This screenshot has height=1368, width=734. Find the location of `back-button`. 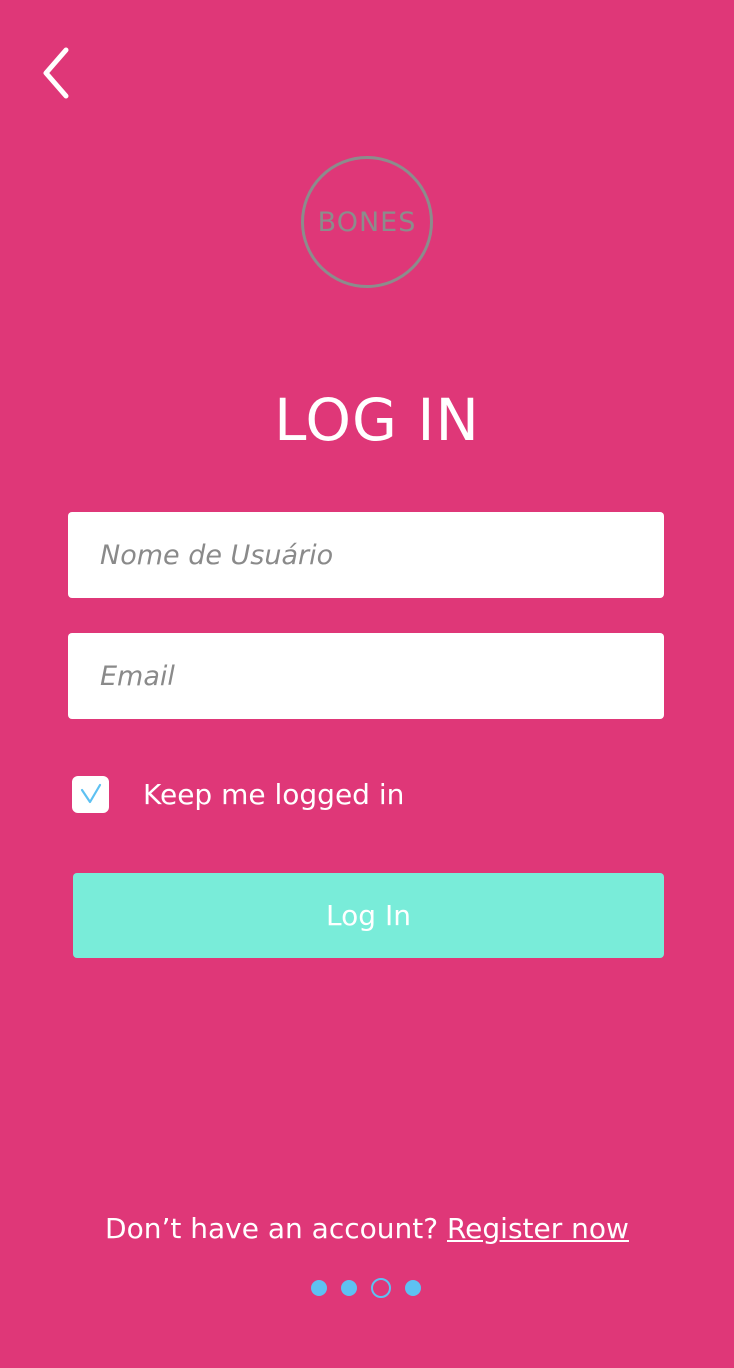

back-button is located at coordinates (58, 73).